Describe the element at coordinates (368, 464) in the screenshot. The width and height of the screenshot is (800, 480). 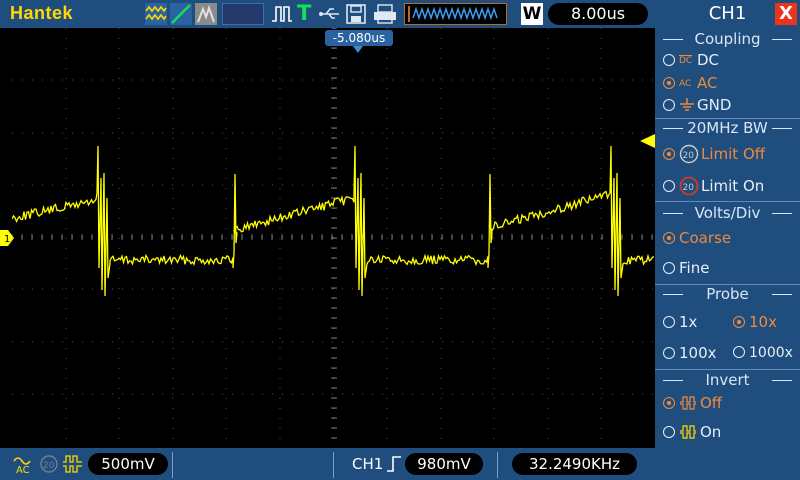
I see `trigger-channel-label: CH1` at that location.